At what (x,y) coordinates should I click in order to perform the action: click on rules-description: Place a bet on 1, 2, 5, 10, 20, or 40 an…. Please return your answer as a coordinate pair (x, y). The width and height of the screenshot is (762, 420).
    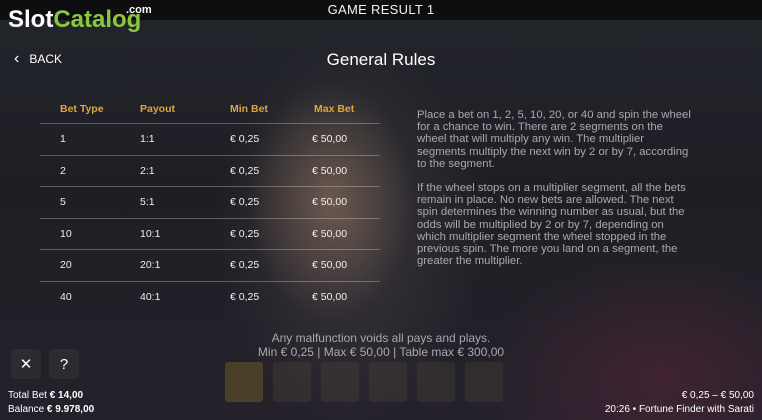
    Looking at the image, I should click on (554, 194).